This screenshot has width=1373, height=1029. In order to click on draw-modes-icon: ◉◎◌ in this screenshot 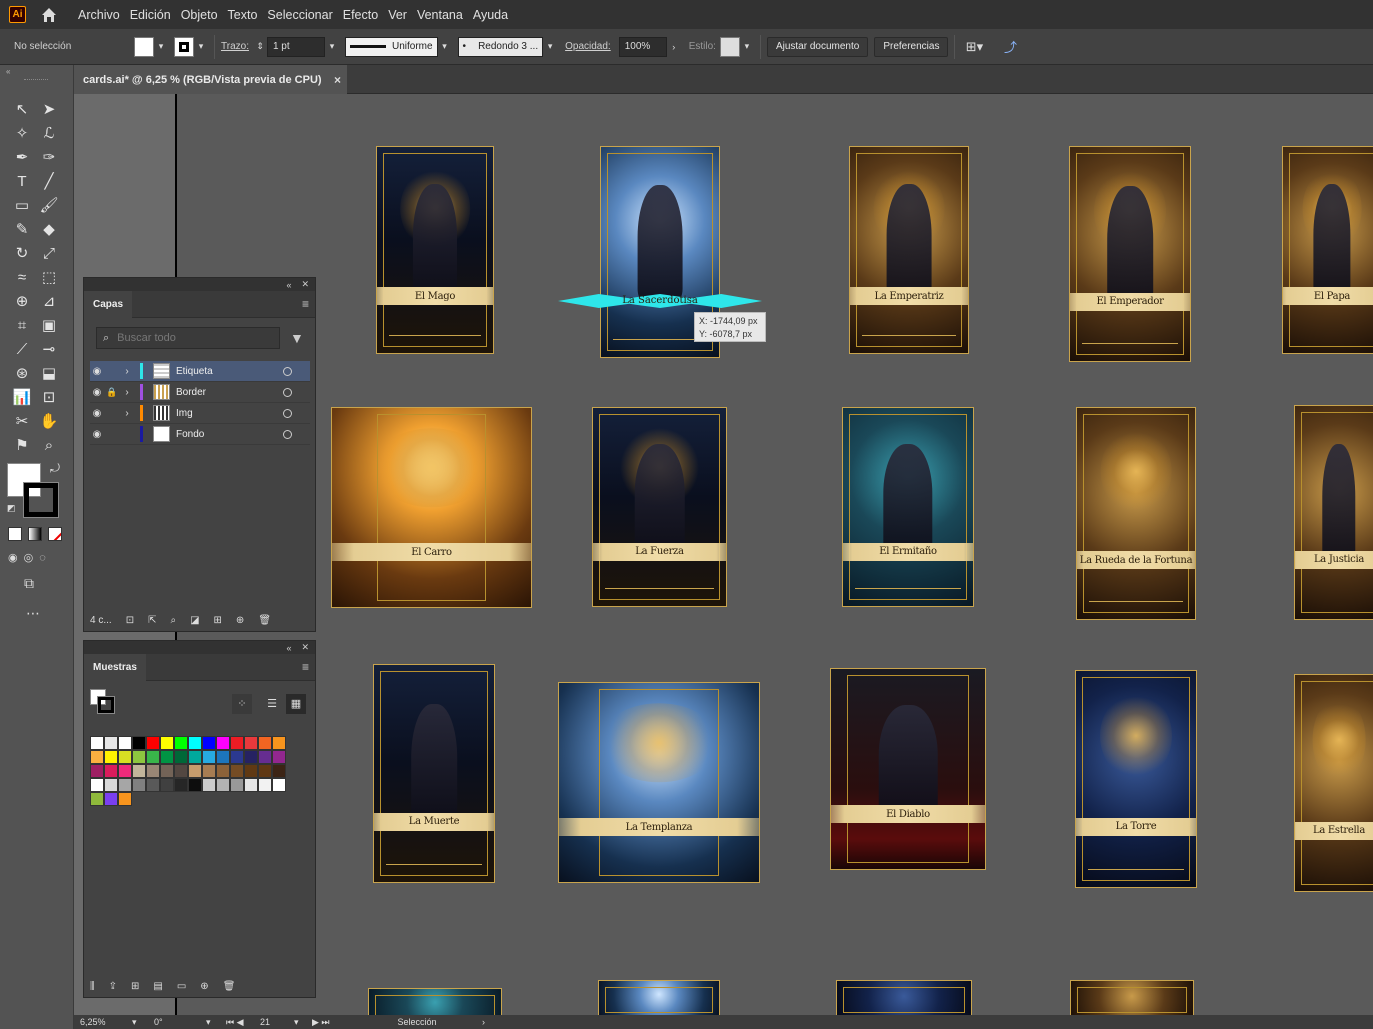, I will do `click(35, 557)`.